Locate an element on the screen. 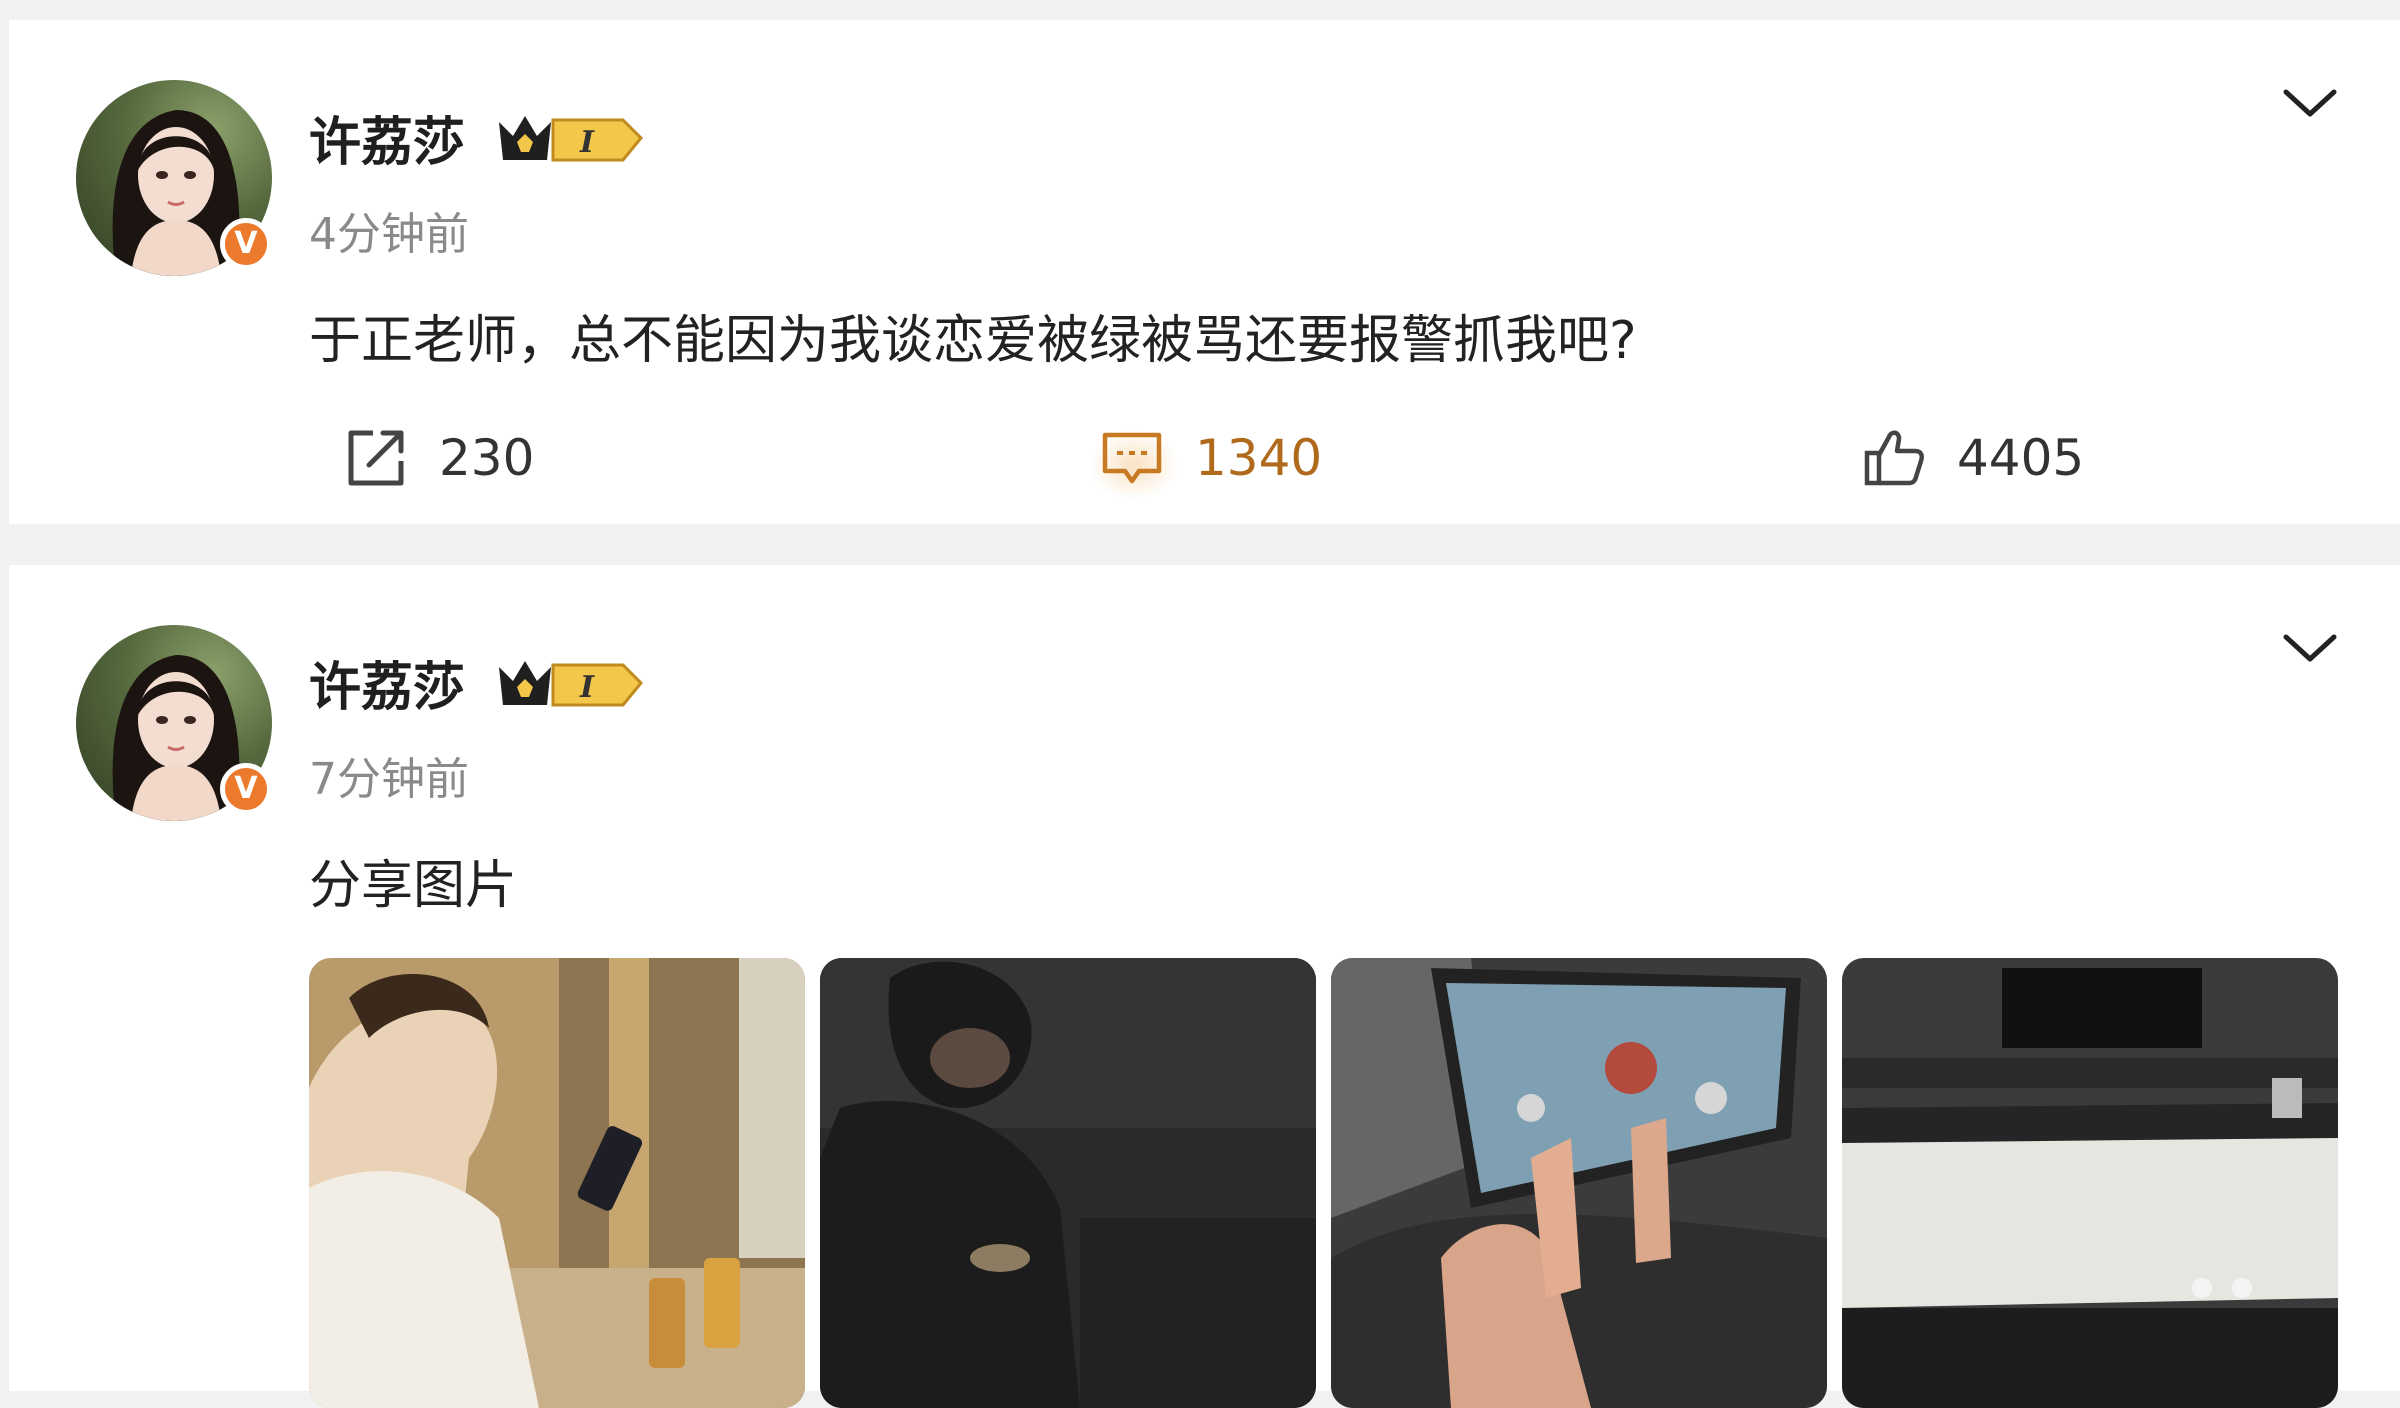  comment-button: 1340 is located at coordinates (1210, 458).